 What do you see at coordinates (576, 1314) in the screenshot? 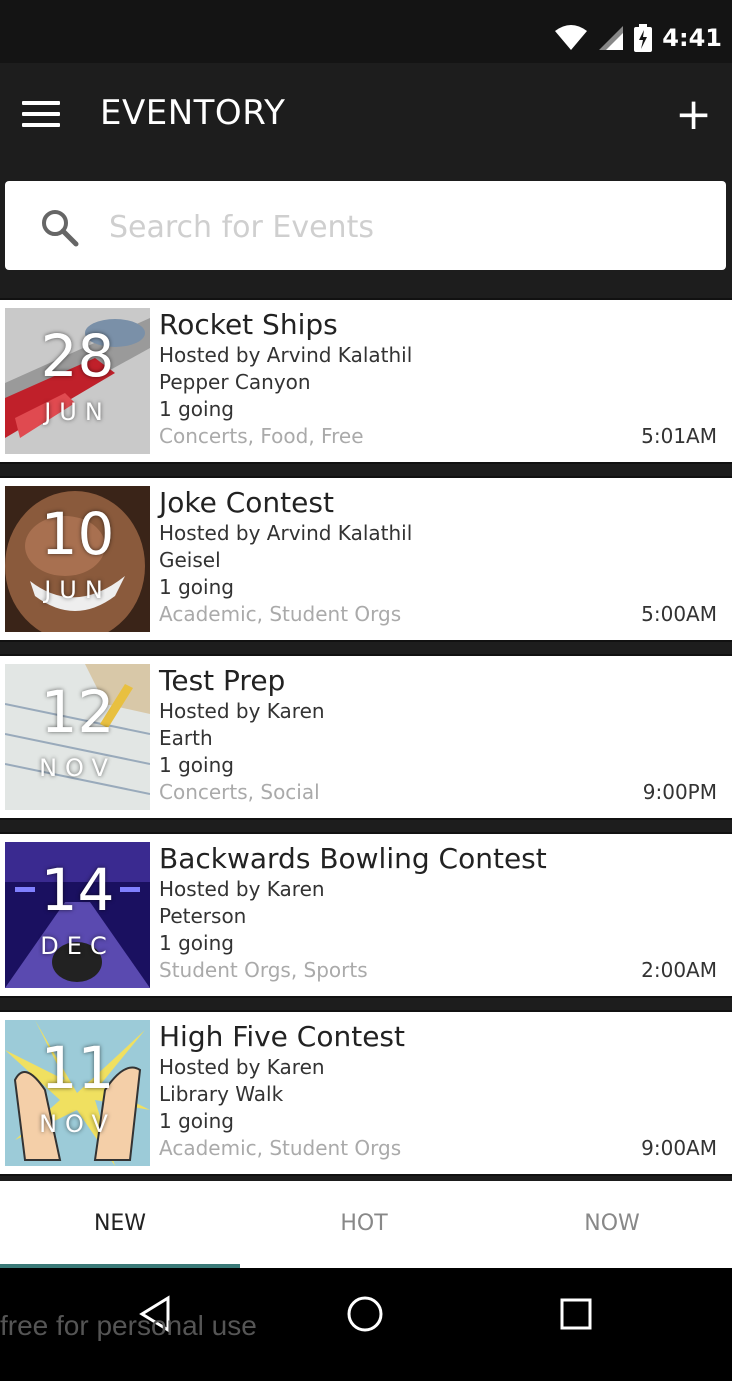
I see `recents-icon` at bounding box center [576, 1314].